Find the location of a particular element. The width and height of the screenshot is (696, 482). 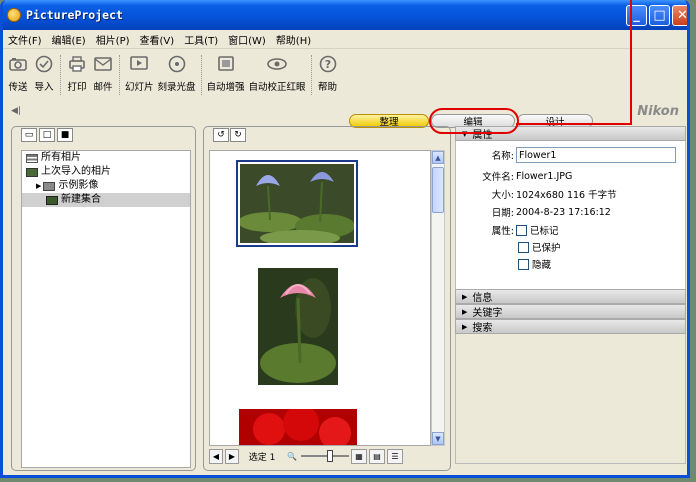

hidden-row: 隐藏 is located at coordinates (534, 264).